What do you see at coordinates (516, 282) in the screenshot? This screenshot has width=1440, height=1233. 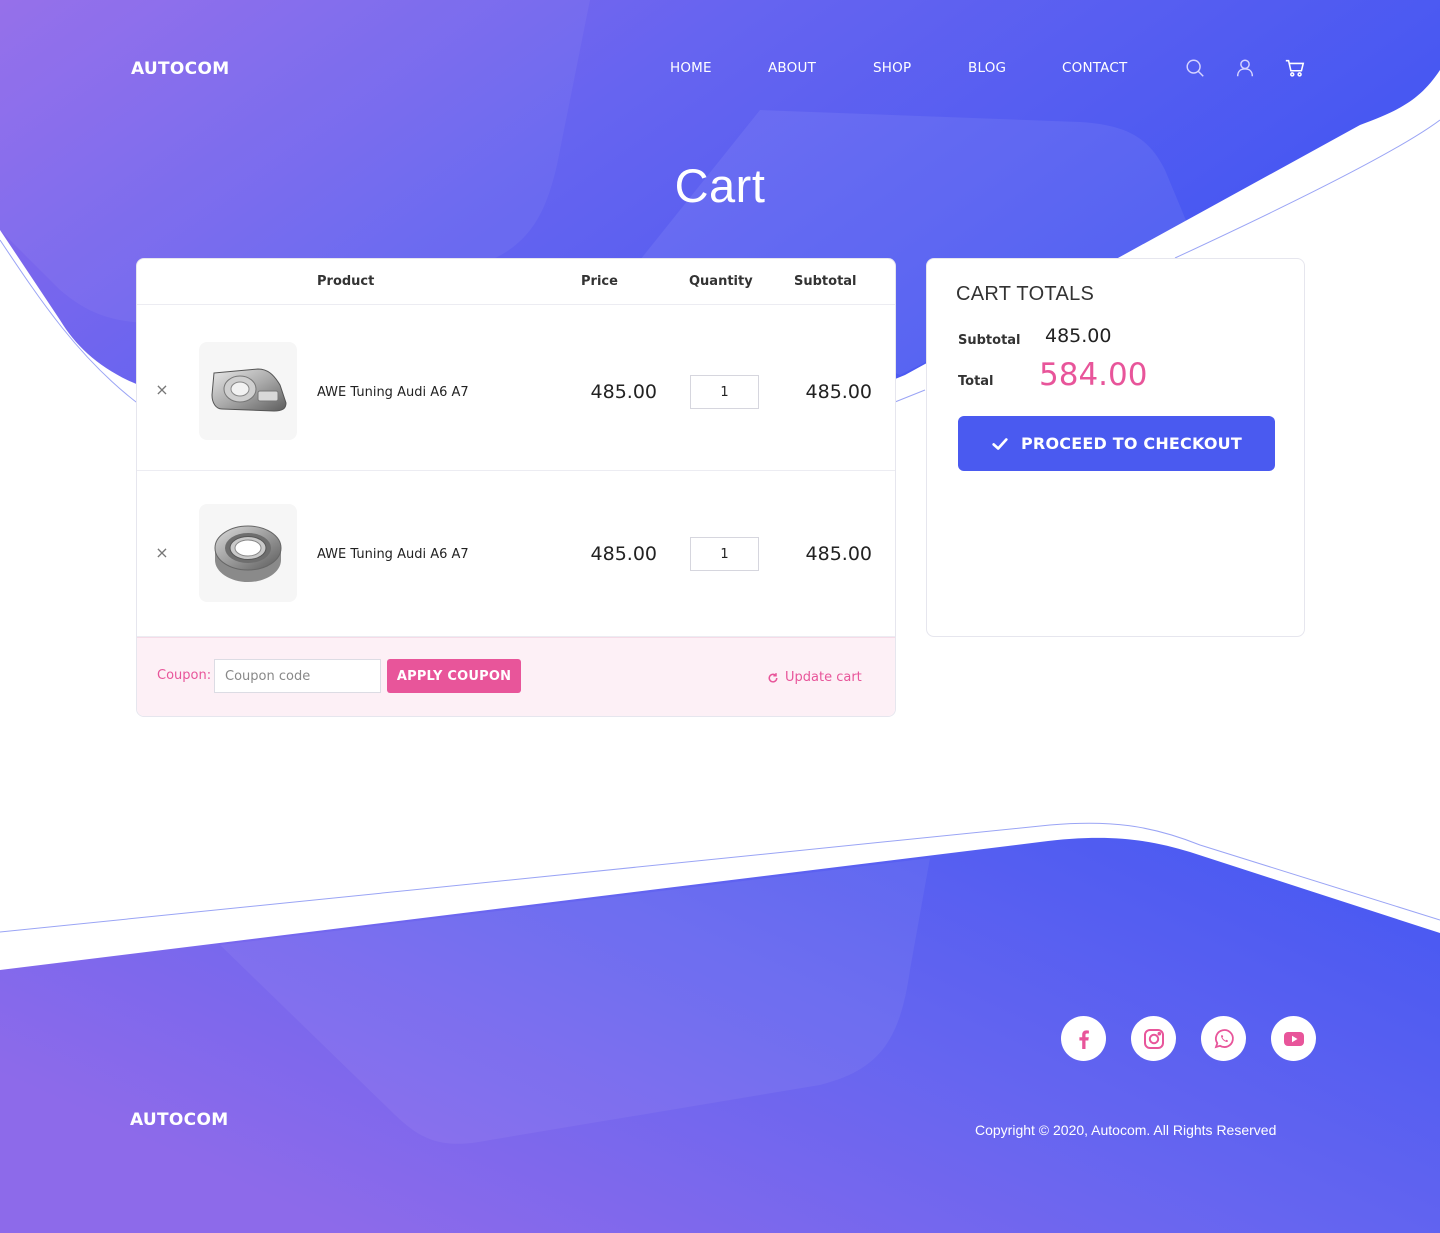 I see `cart-table-header: Product Price Quantity Subtotal` at bounding box center [516, 282].